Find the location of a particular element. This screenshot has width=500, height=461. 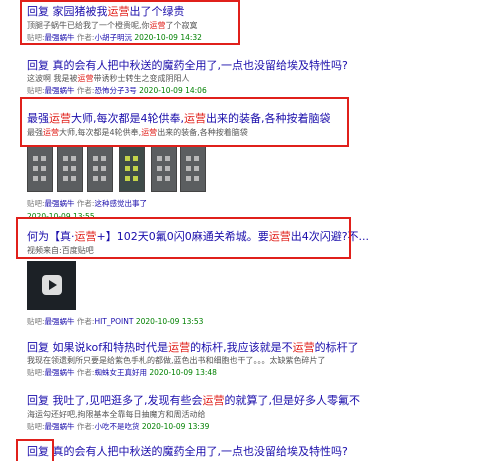

result-meta: 贴吧:最强蜗牛 作者:恐怖分子3号 2020-10-09 14:06 is located at coordinates (117, 90).